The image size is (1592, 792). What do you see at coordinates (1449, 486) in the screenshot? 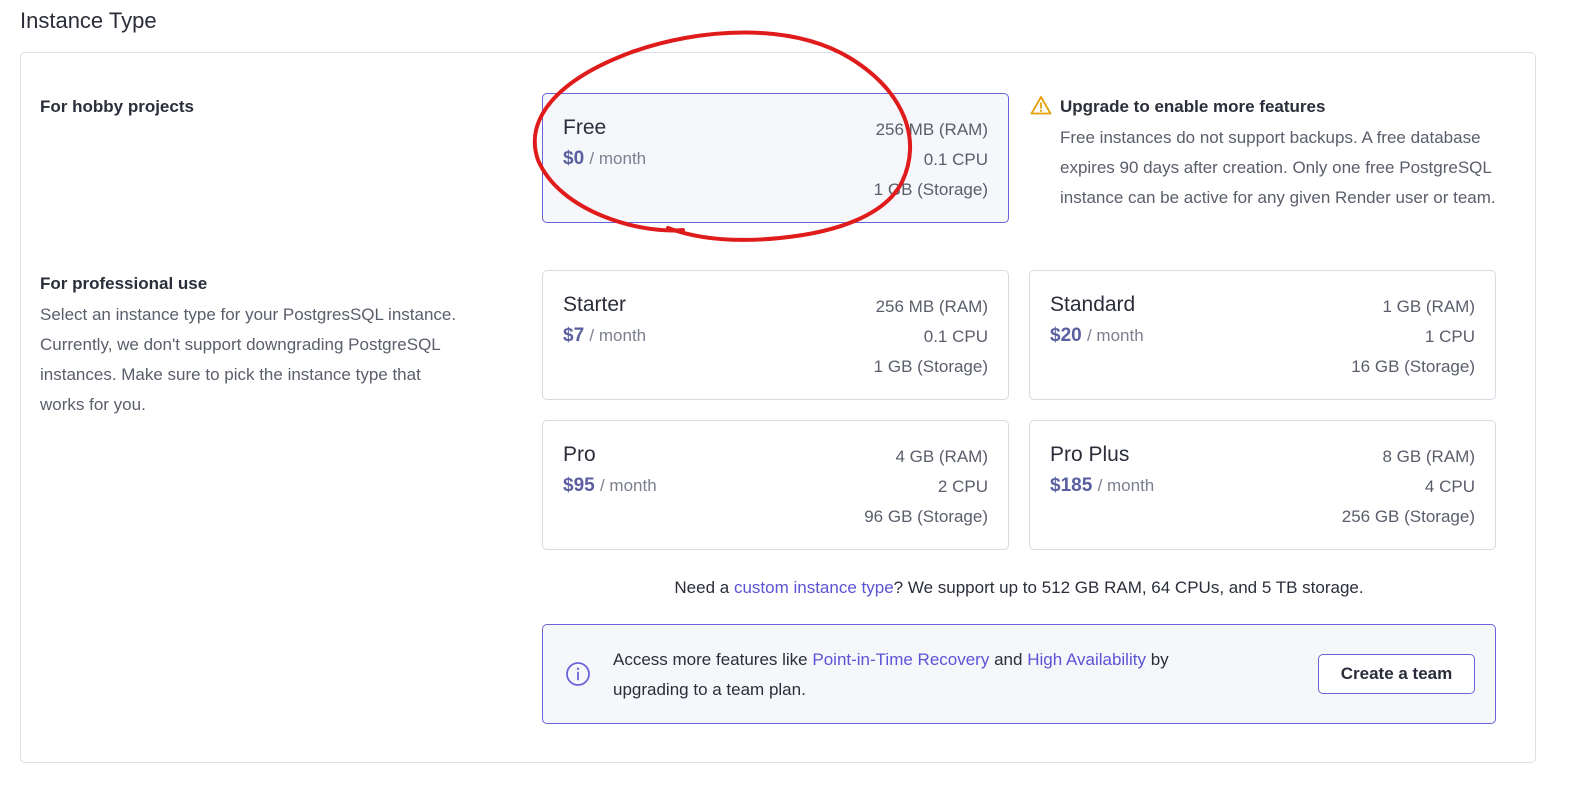
I see `plan-cpu: 4 CPU` at bounding box center [1449, 486].